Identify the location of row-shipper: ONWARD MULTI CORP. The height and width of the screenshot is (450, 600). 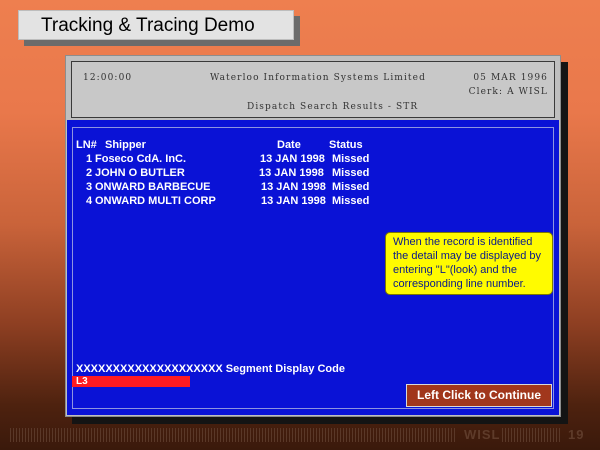
(155, 201).